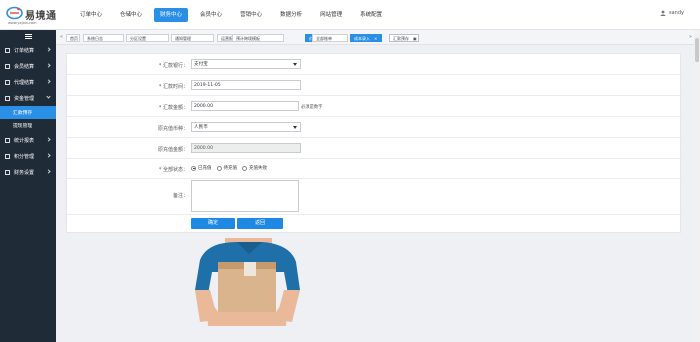  What do you see at coordinates (371, 15) in the screenshot?
I see `nav-system-config: 系统配置` at bounding box center [371, 15].